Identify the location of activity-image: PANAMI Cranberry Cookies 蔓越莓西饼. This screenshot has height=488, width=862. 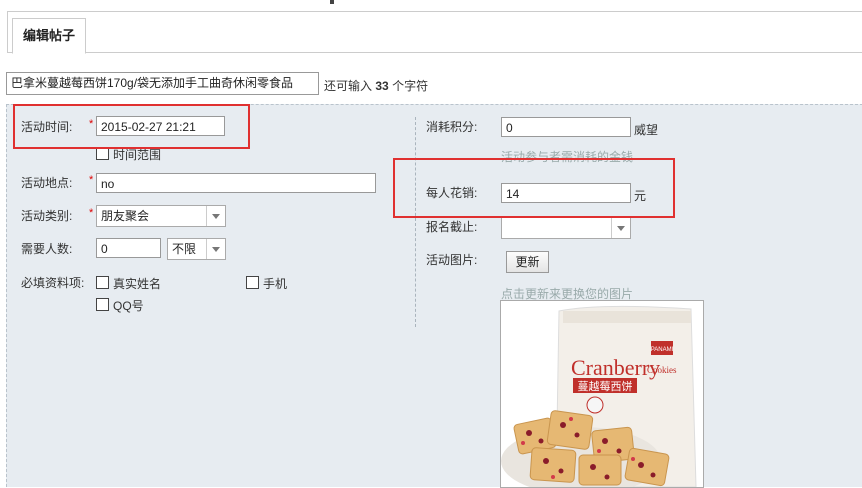
(602, 394).